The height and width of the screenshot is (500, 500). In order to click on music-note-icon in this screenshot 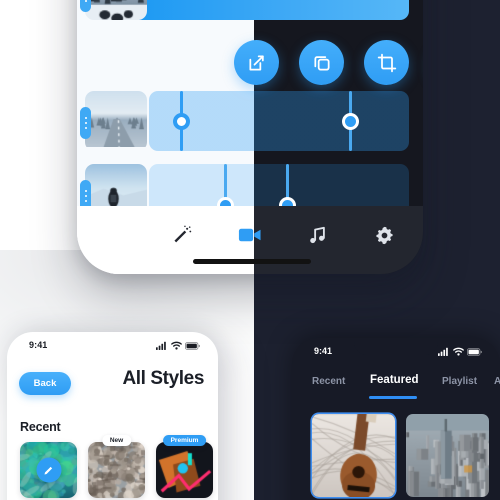, I will do `click(317, 234)`.